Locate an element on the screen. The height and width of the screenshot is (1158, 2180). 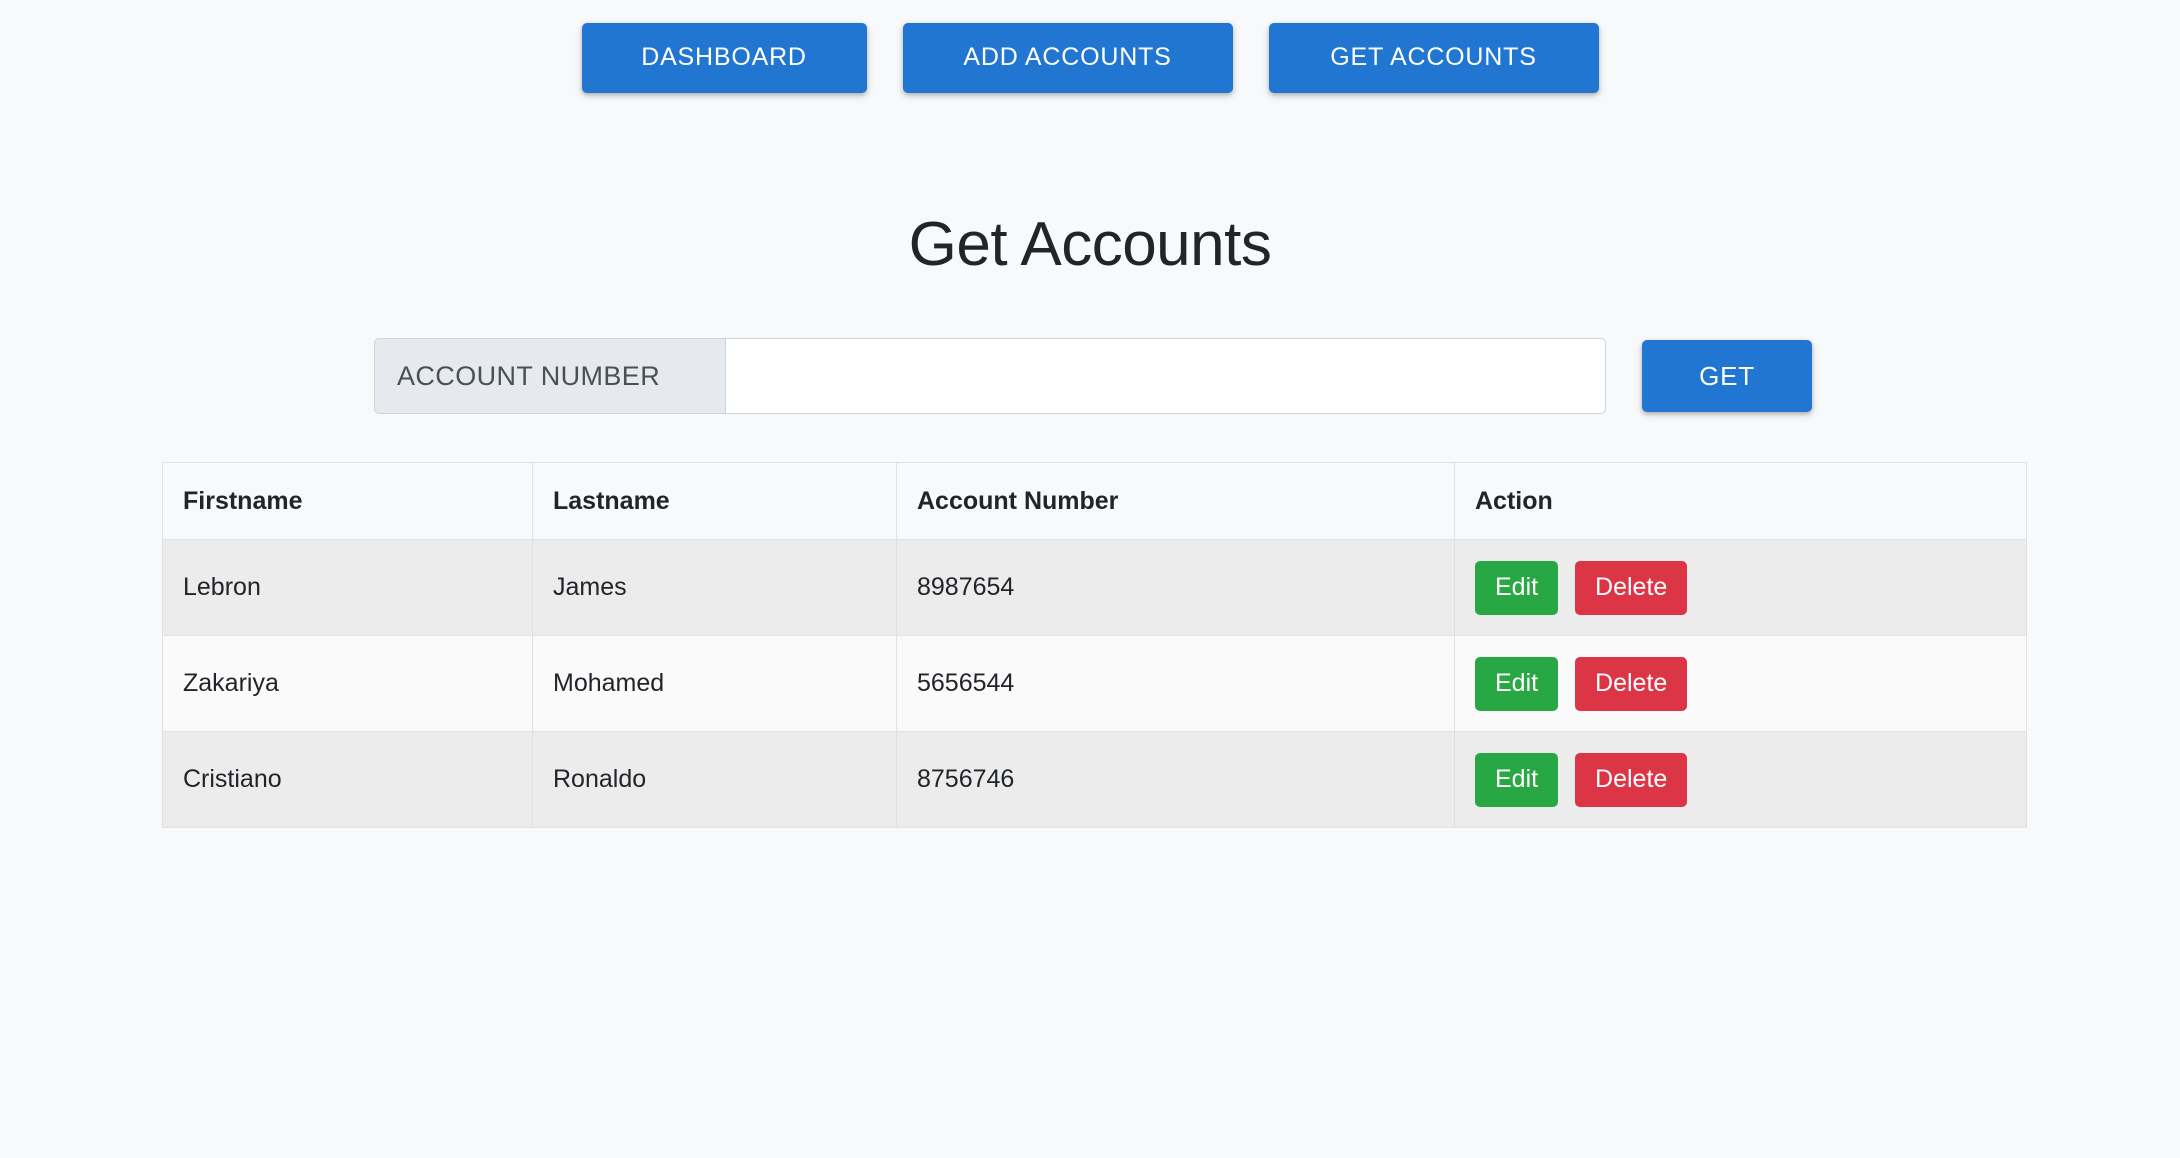
table-row: Zakariya Mohamed 5656544 Edit Delete is located at coordinates (1094, 683).